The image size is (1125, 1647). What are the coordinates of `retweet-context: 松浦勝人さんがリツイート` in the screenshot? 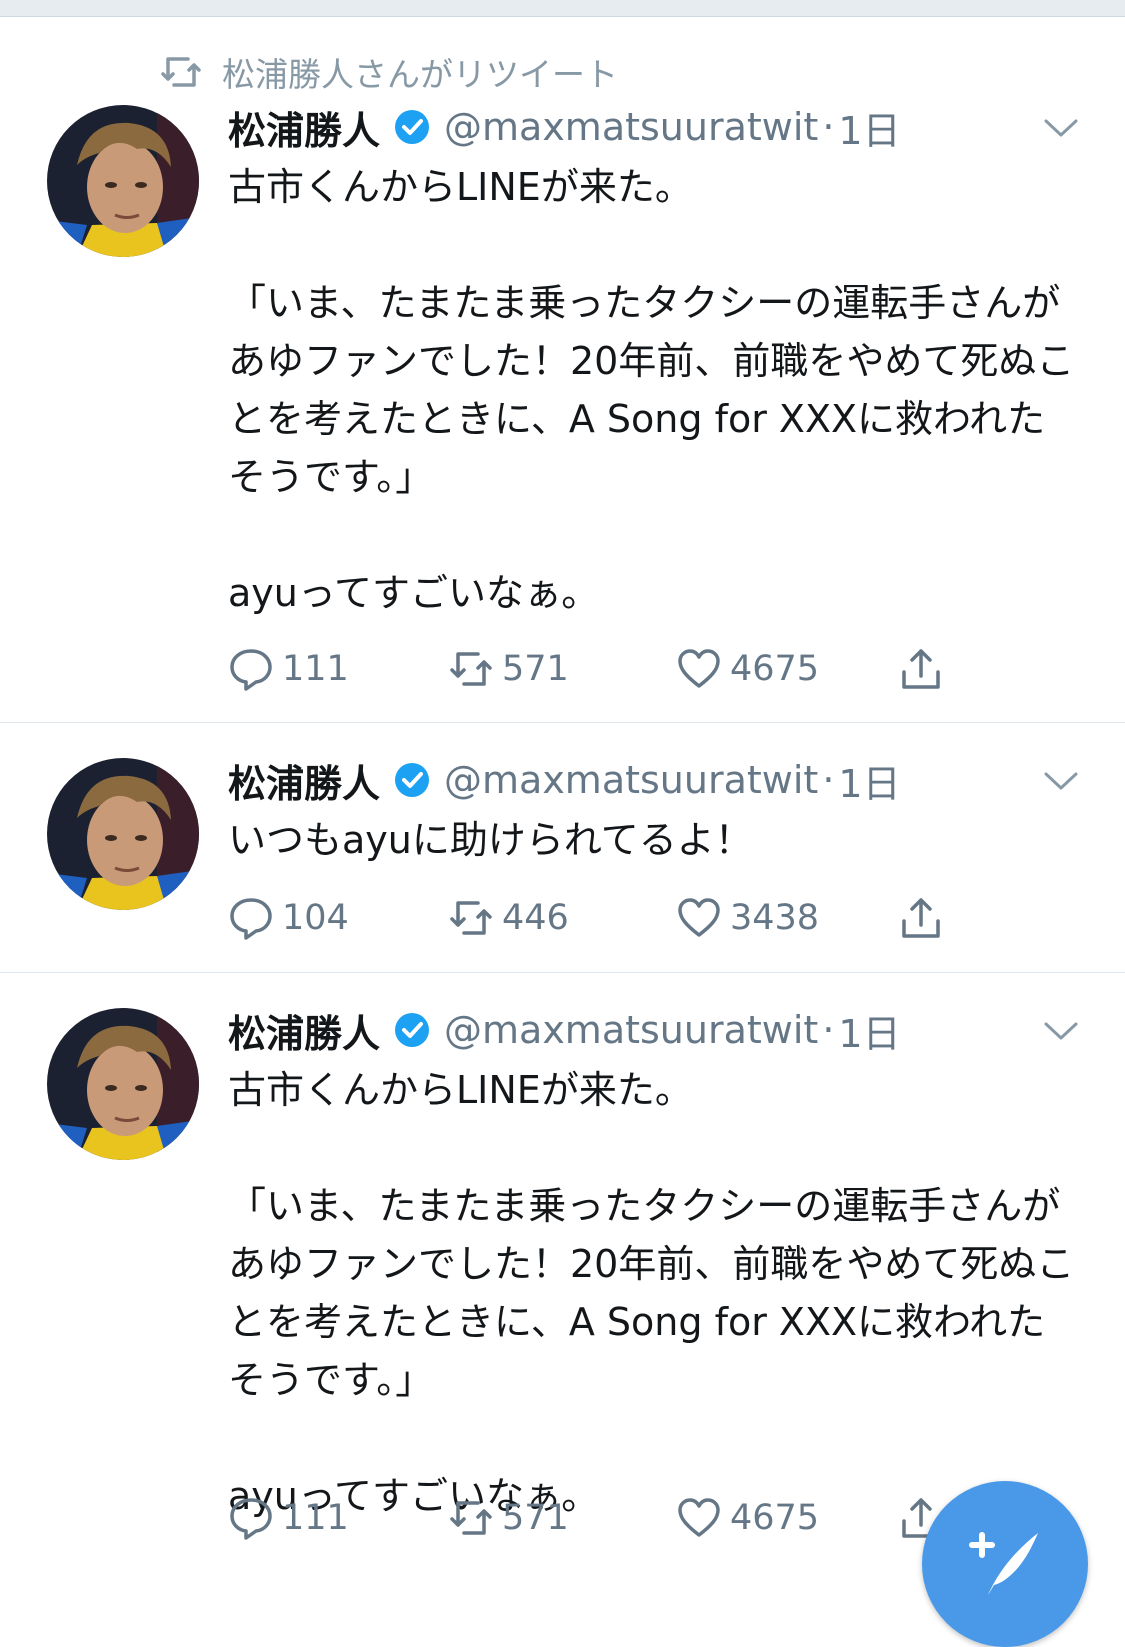 It's located at (389, 73).